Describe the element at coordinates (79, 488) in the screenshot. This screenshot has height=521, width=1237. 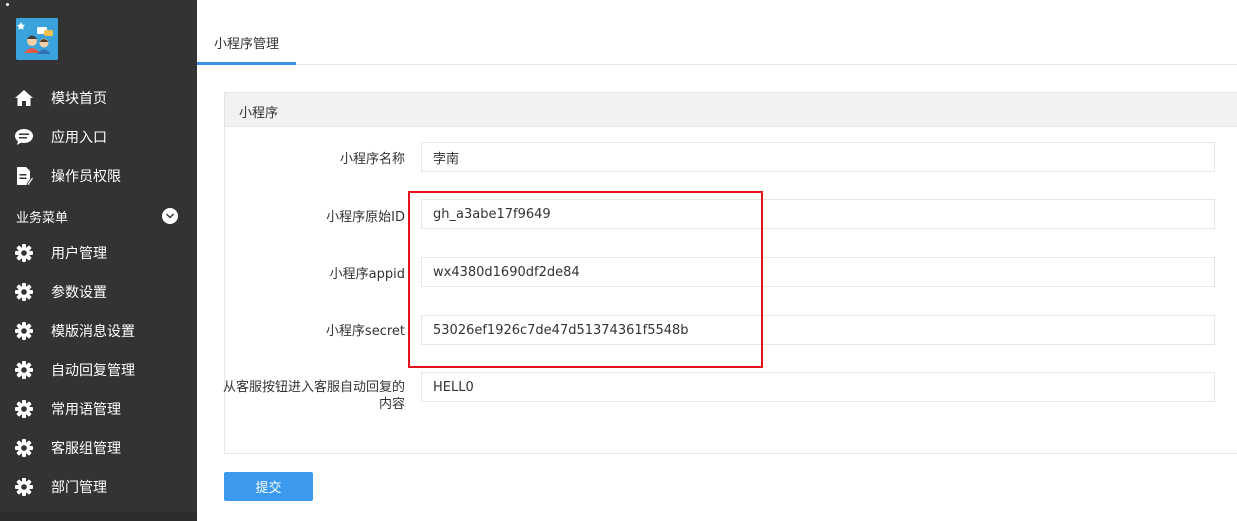
I see `sidebar-item-label: 部门管理` at that location.